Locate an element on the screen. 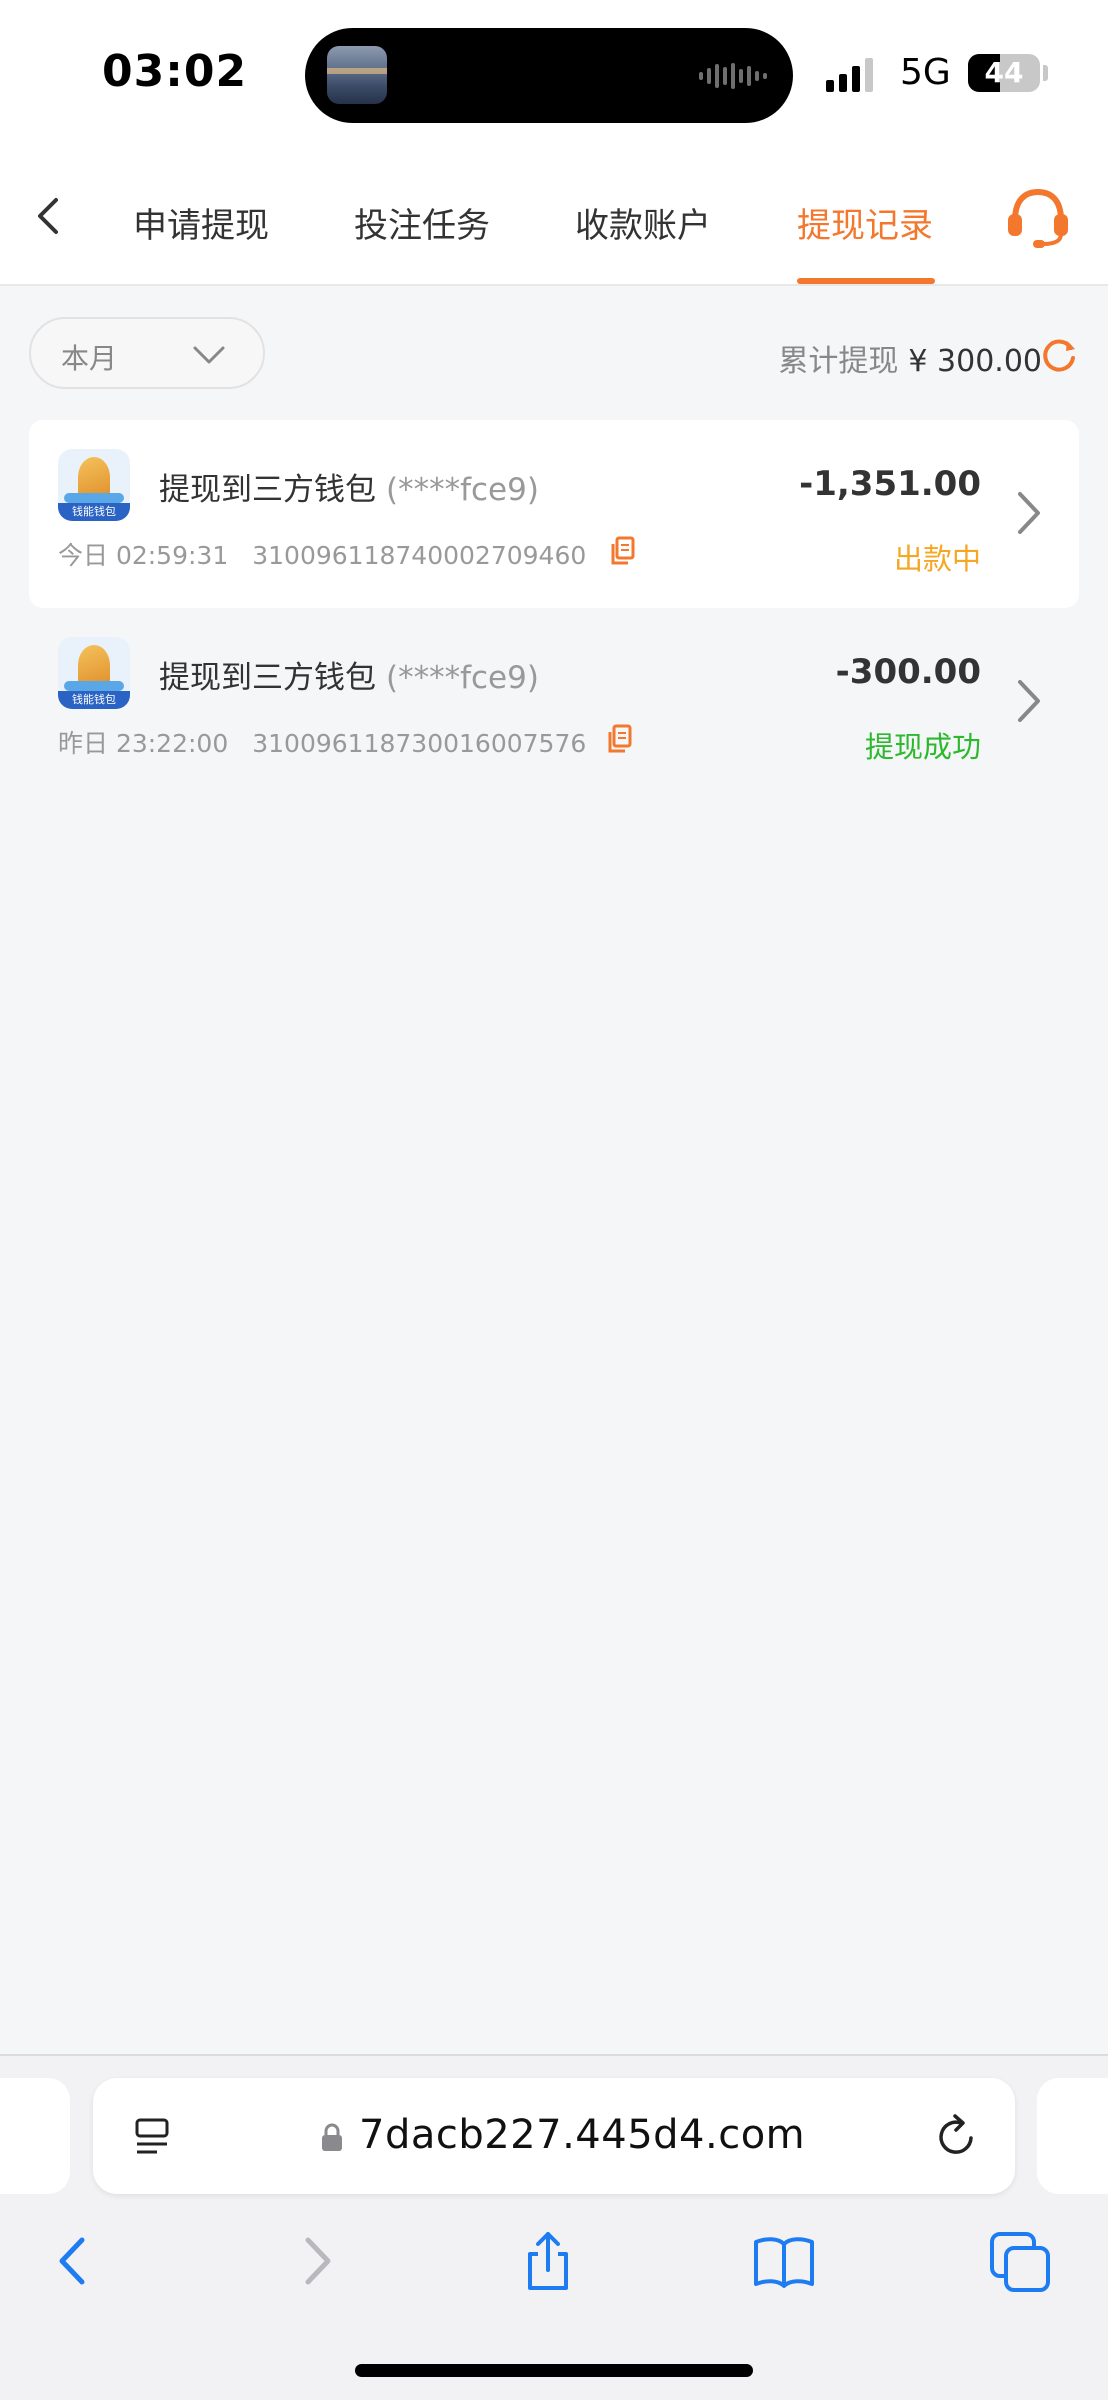  withdraw-total: 累计提现 ¥ 300.00 is located at coordinates (910, 358).